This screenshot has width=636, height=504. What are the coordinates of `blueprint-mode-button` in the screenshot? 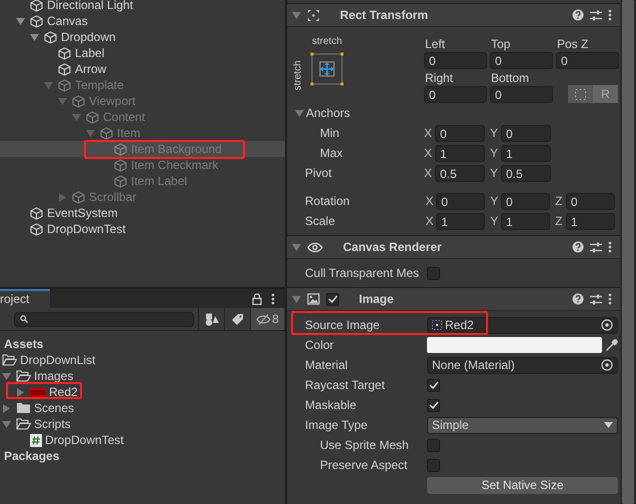 It's located at (580, 94).